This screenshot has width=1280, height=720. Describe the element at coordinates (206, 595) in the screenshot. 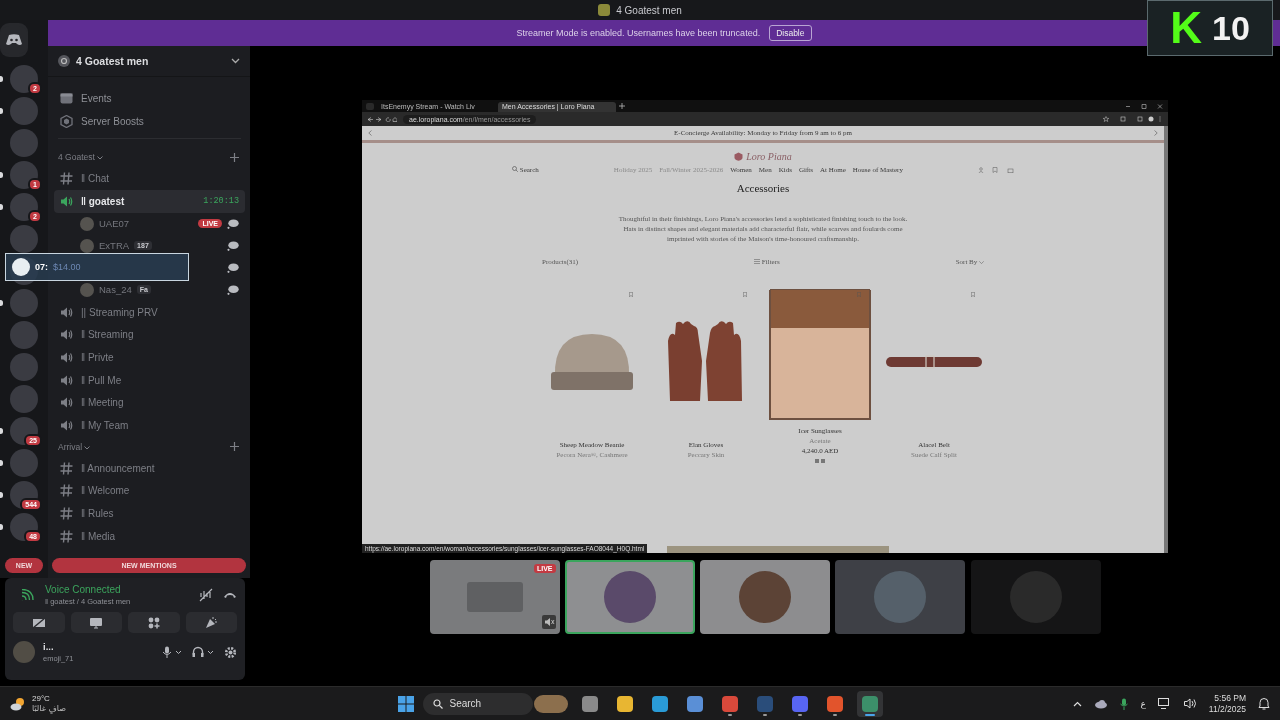

I see `noise-suppression-icon` at that location.